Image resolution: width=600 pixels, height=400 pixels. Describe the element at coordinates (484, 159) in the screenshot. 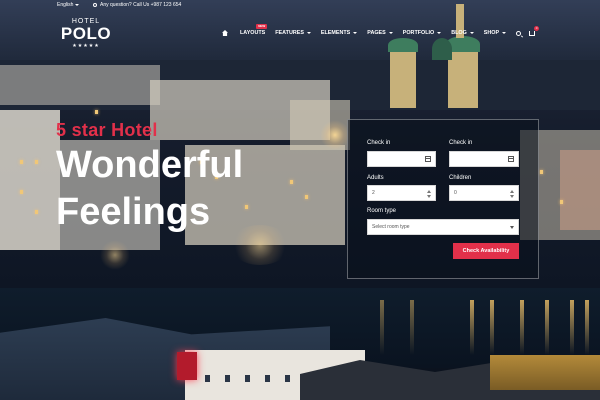

I see `checkout-date-input` at that location.